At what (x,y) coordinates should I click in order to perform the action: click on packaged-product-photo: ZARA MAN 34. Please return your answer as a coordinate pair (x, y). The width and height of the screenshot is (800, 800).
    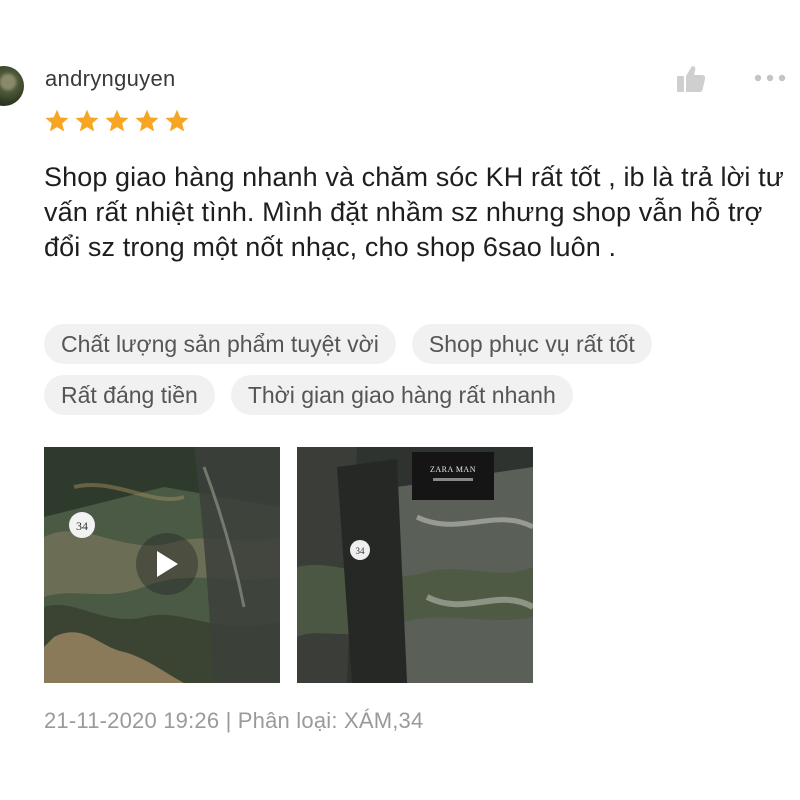
    Looking at the image, I should click on (415, 565).